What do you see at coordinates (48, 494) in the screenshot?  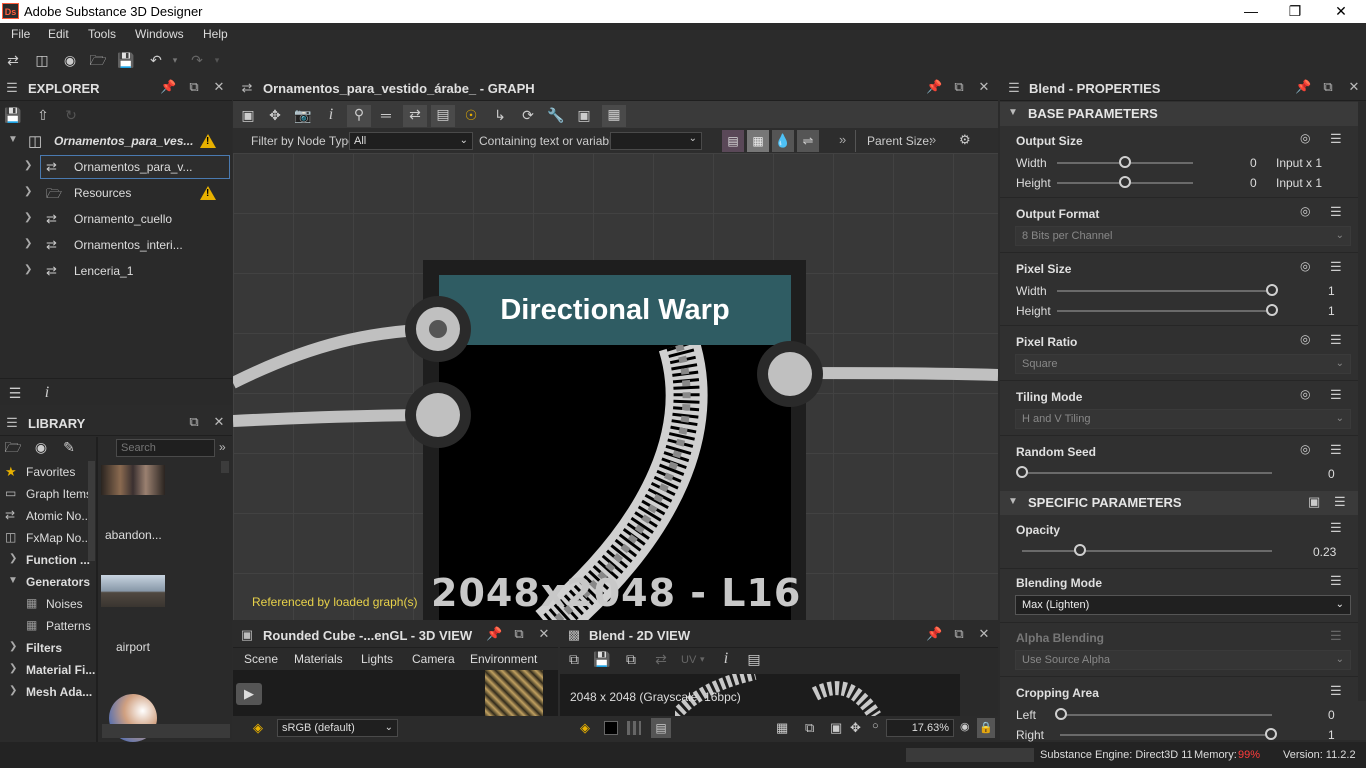 I see `library-category: ▭ Graph Items` at bounding box center [48, 494].